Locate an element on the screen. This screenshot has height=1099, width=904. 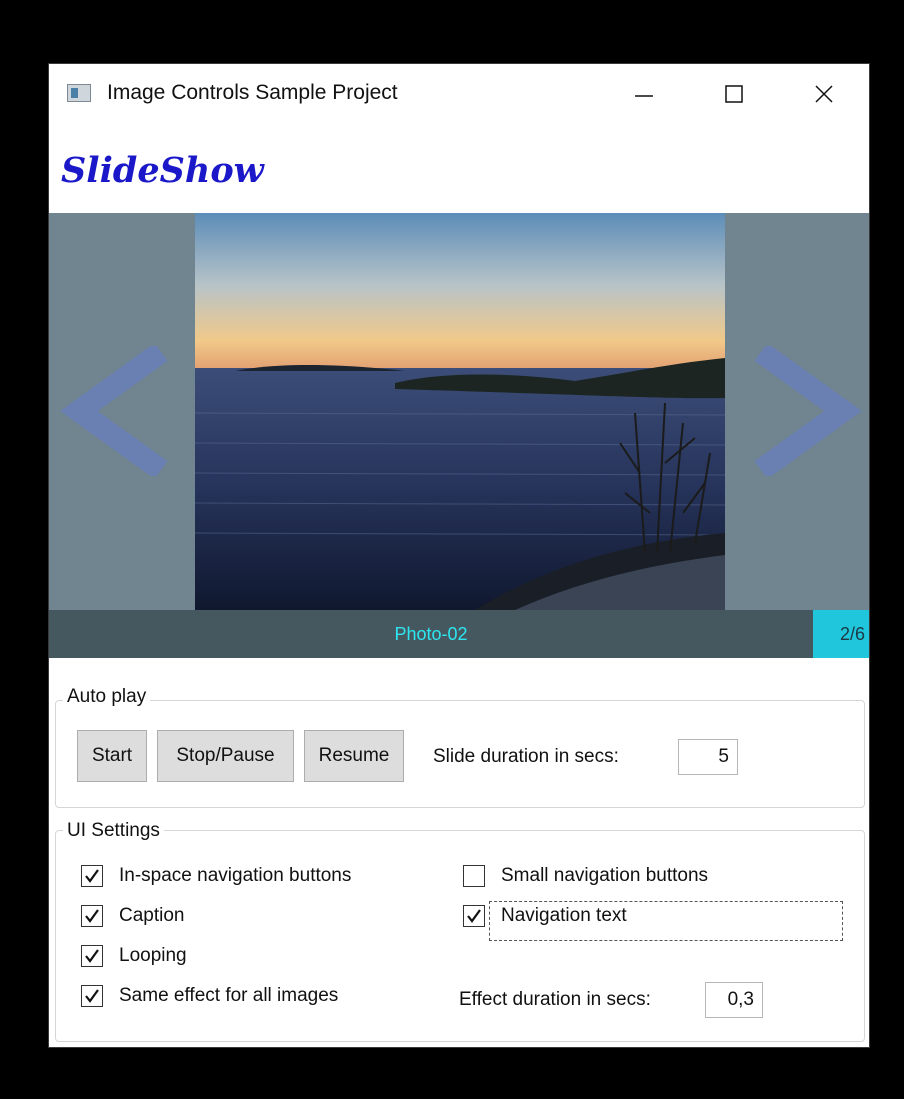
minimize-button is located at coordinates (644, 94).